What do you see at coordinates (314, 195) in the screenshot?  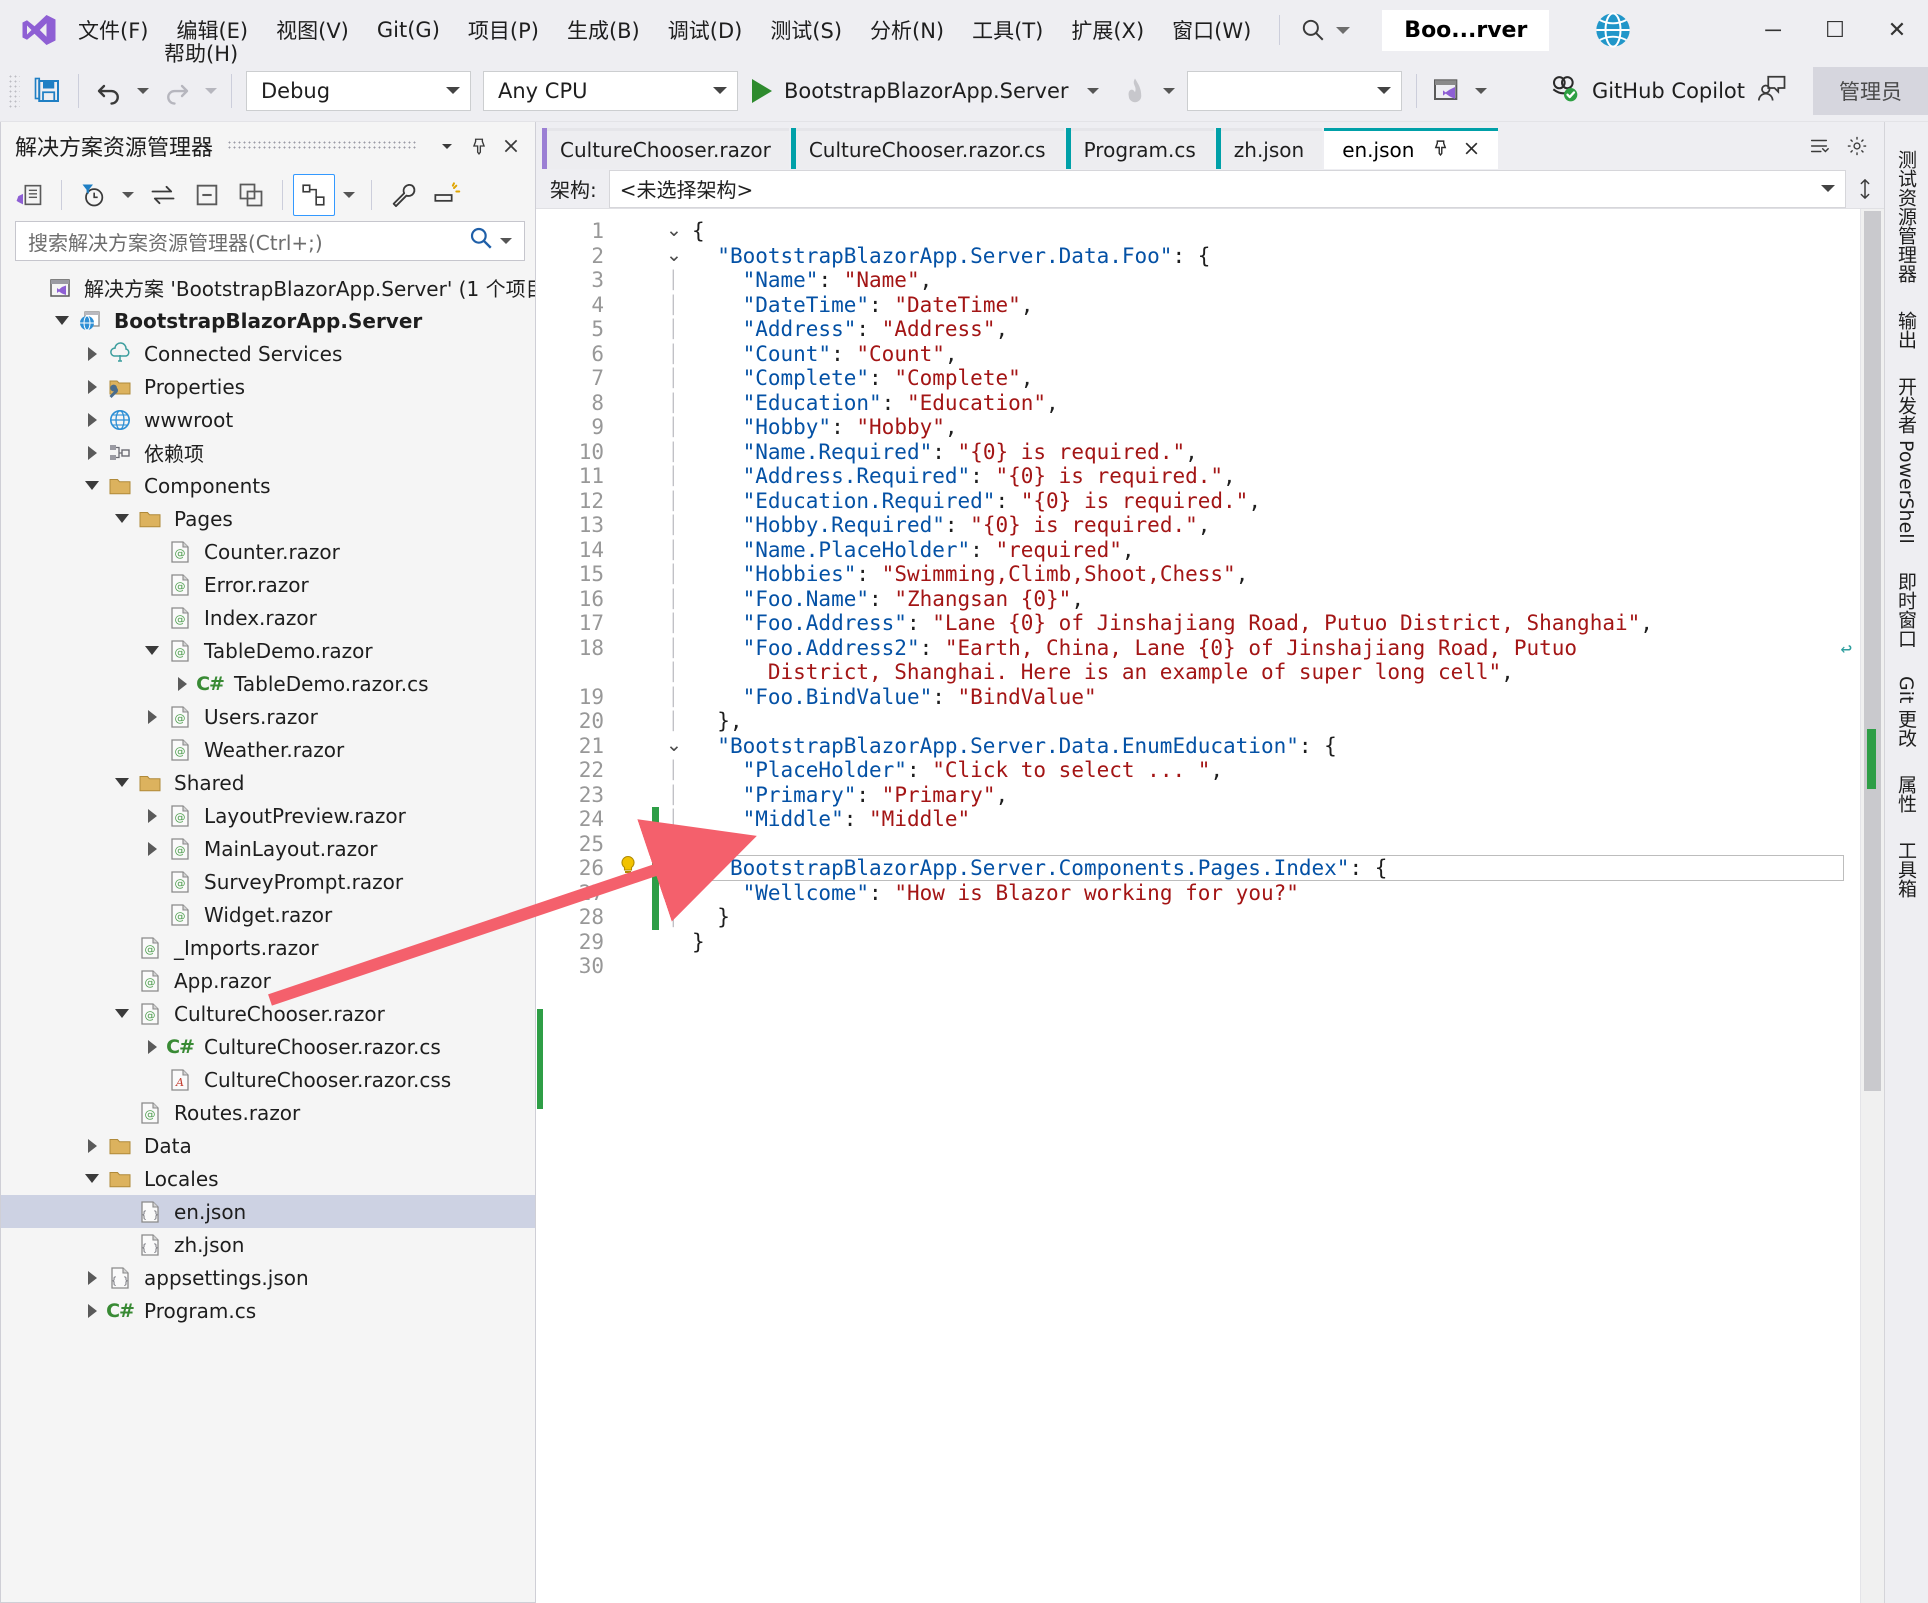 I see `properties-view-icon` at bounding box center [314, 195].